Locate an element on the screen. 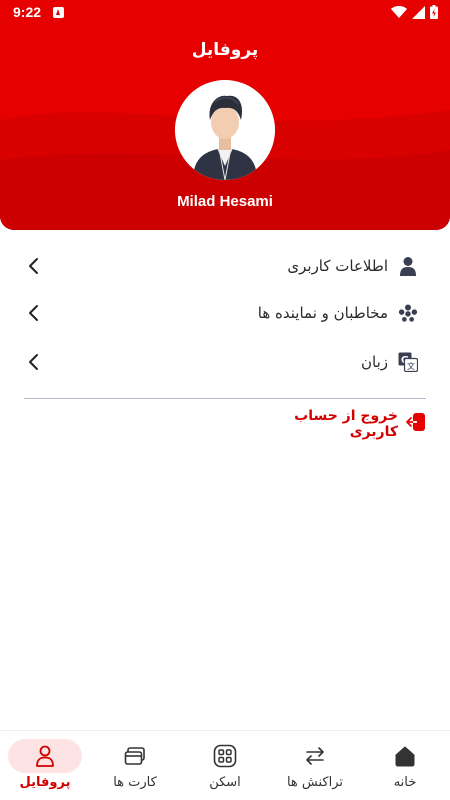  nav-tab-transactions: تراکنش ها is located at coordinates (315, 767).